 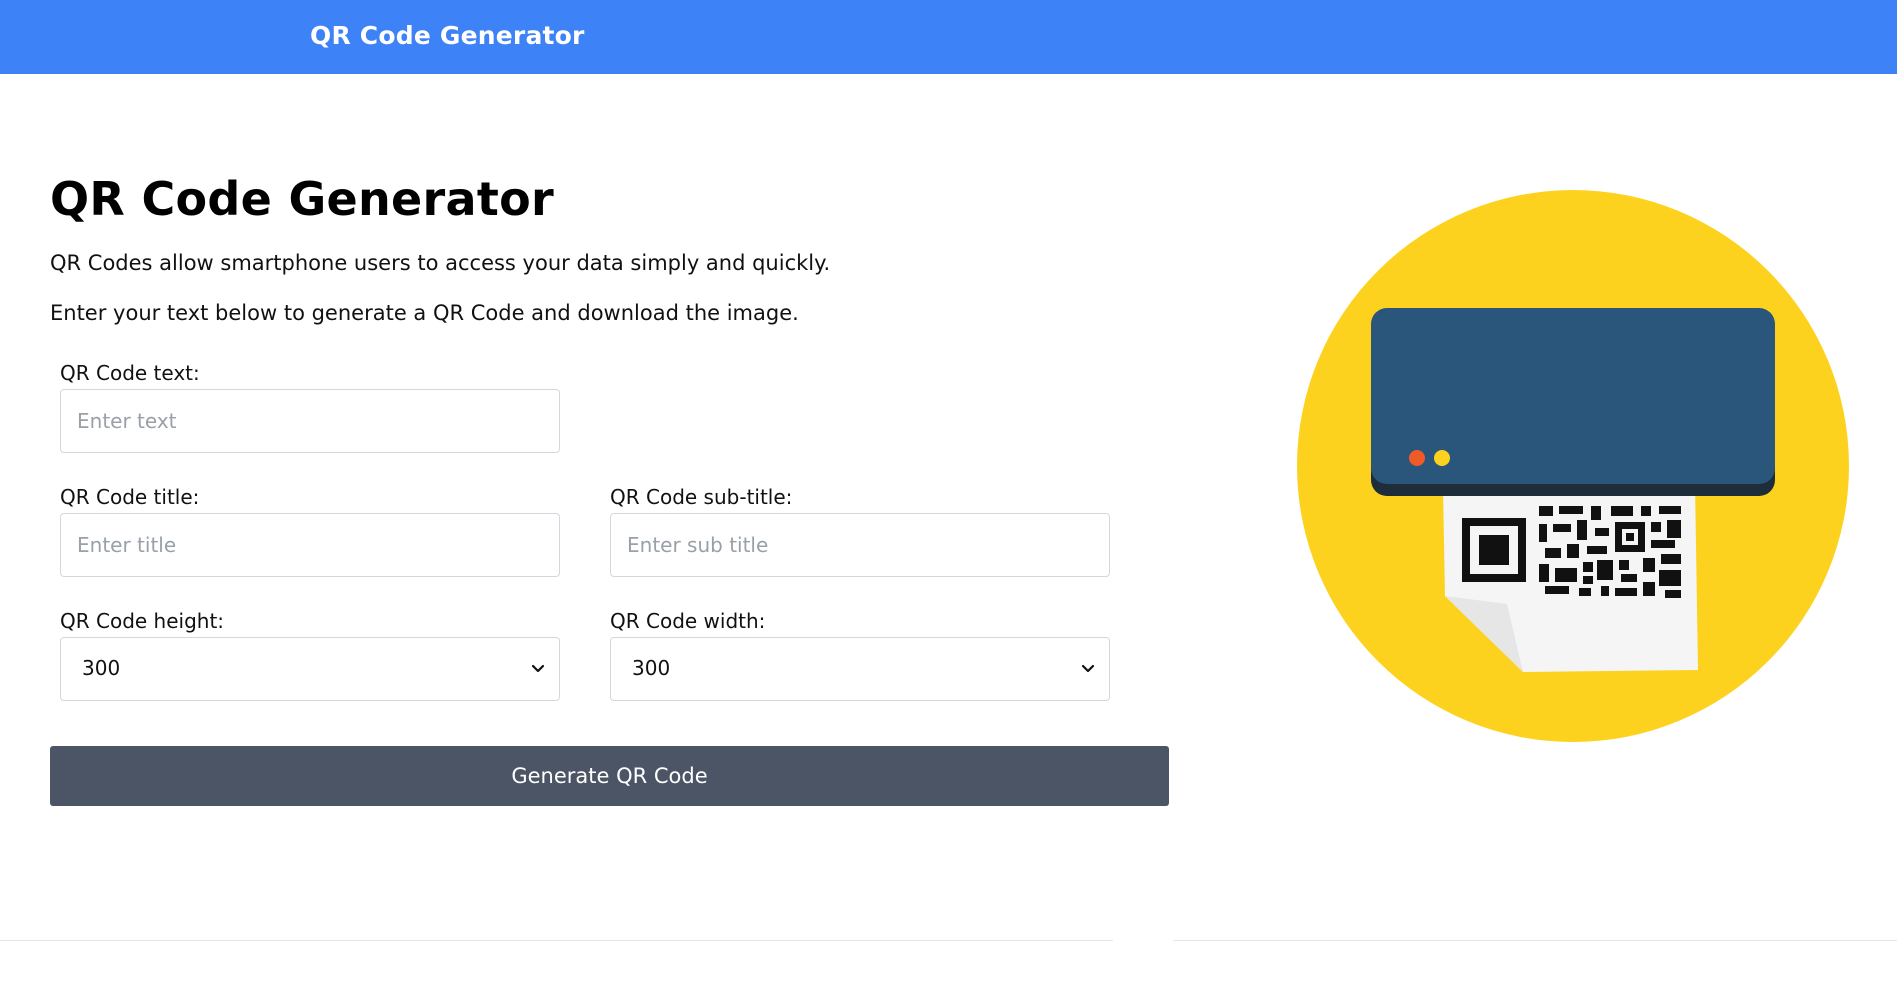 I want to click on generate-qr-code-button: Generate QR Code, so click(x=609, y=776).